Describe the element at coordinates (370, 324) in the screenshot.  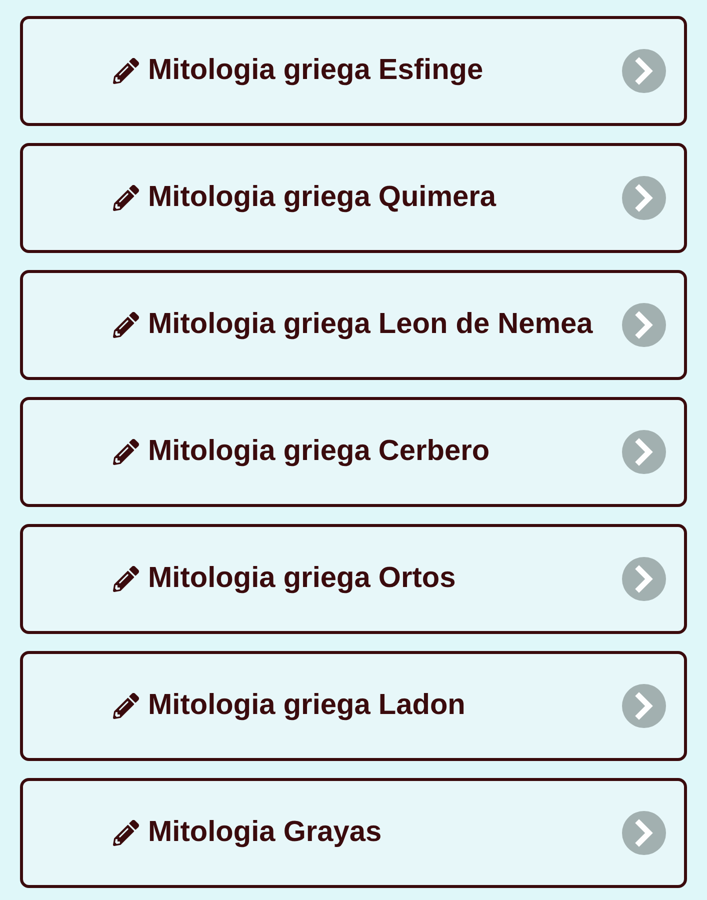
I see `item-label: Mitologia griega Leon de Nemea` at that location.